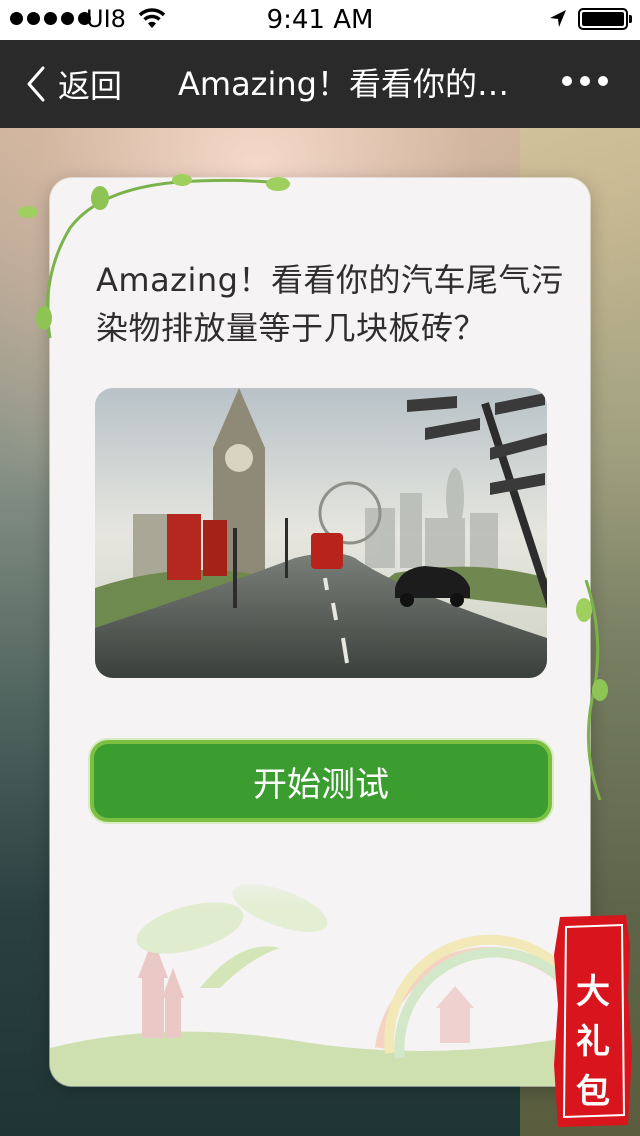 The image size is (640, 1136). Describe the element at coordinates (605, 19) in the screenshot. I see `battery-icon` at that location.